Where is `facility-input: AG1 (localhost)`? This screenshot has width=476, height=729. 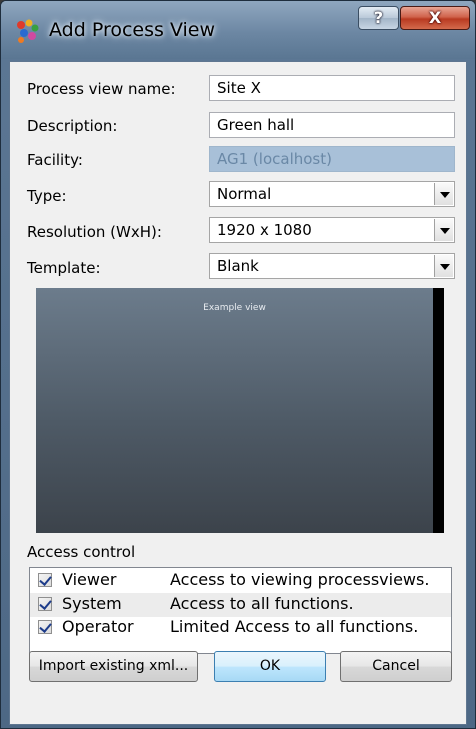
facility-input: AG1 (localhost) is located at coordinates (332, 159).